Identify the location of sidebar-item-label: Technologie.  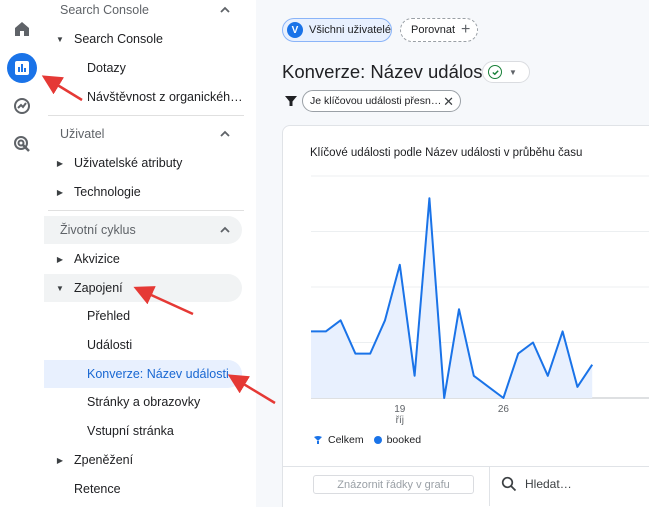
(107, 192).